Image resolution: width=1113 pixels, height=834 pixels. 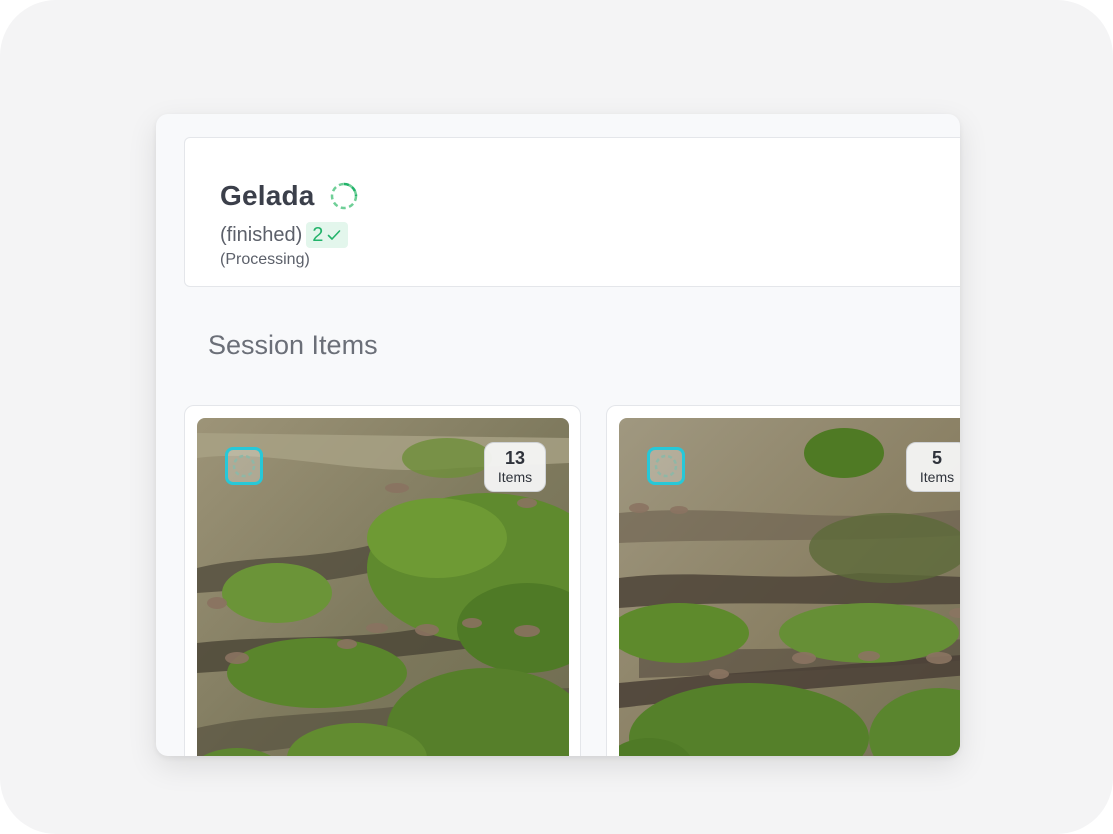 What do you see at coordinates (293, 345) in the screenshot?
I see `section-title: Session Items` at bounding box center [293, 345].